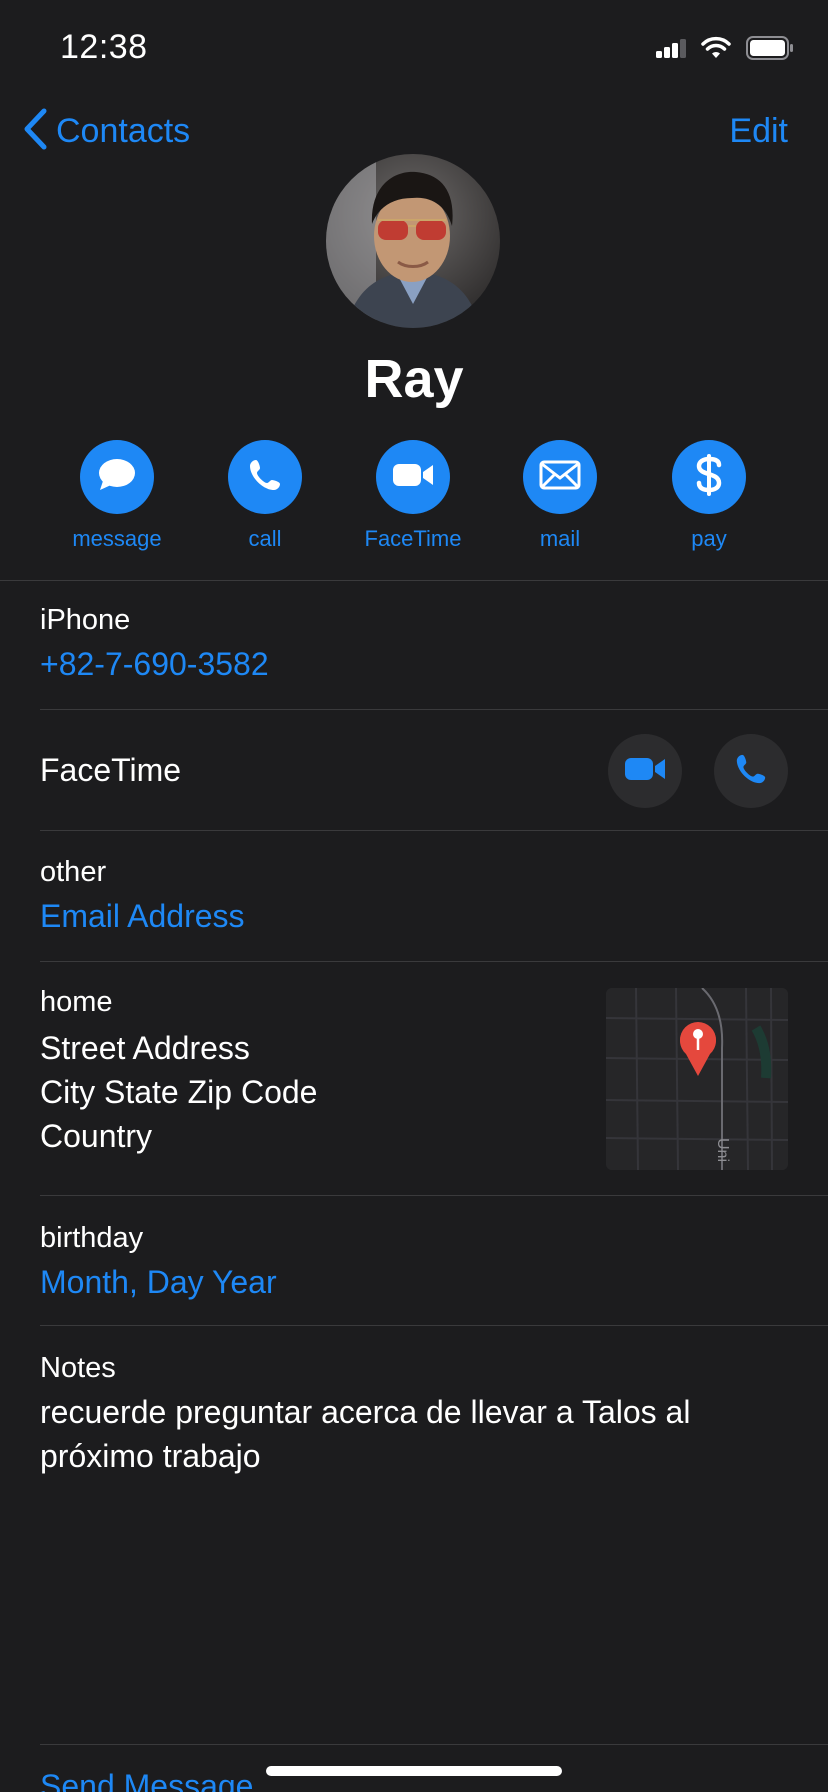 The image size is (828, 1792). Describe the element at coordinates (709, 477) in the screenshot. I see `dollar-icon` at that location.